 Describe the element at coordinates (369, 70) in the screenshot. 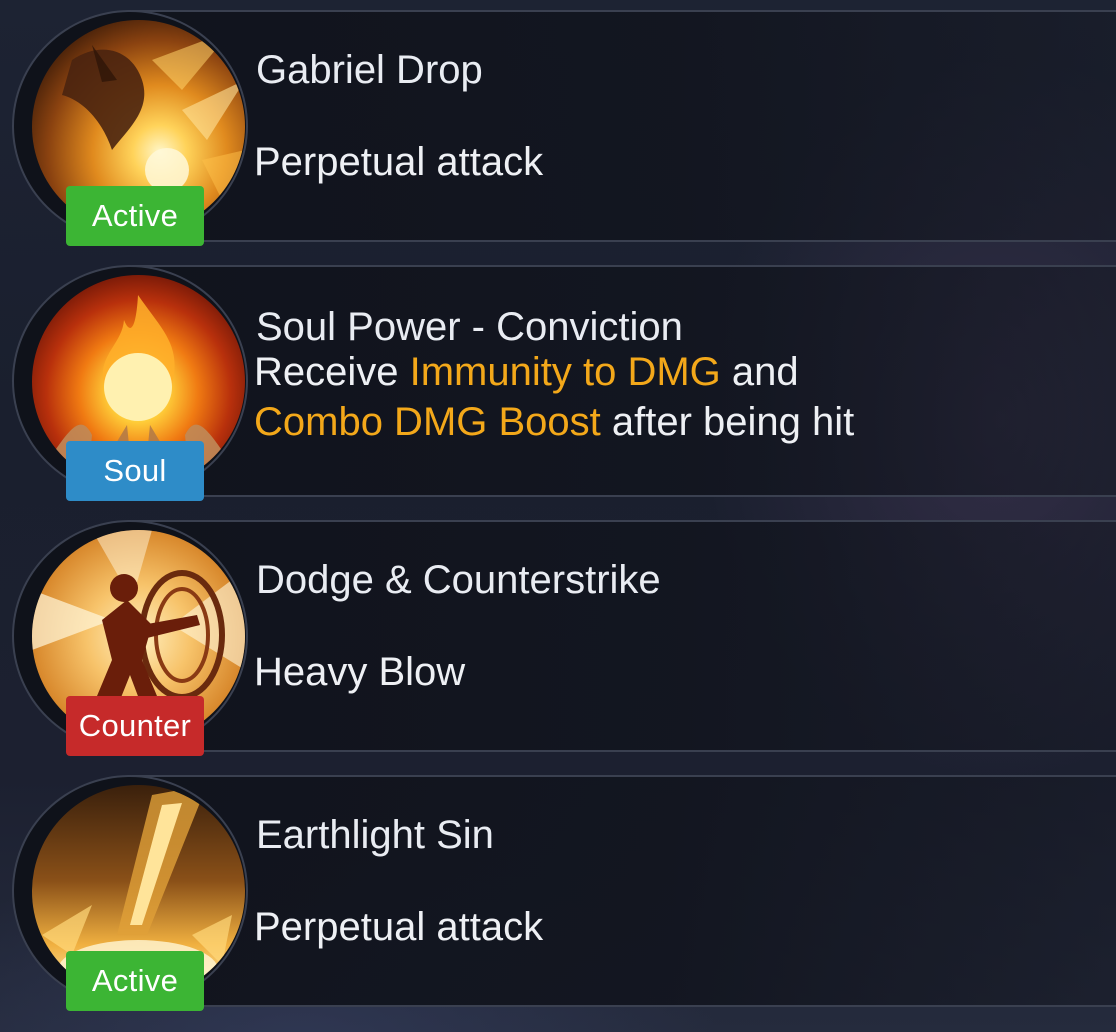

I see `skill-name: Gabriel Drop` at that location.